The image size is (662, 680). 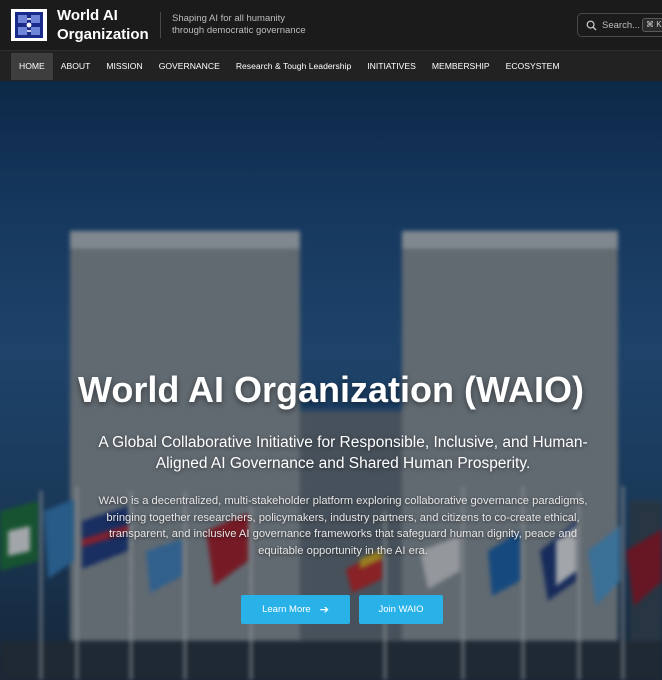 I want to click on search-icon, so click(x=591, y=25).